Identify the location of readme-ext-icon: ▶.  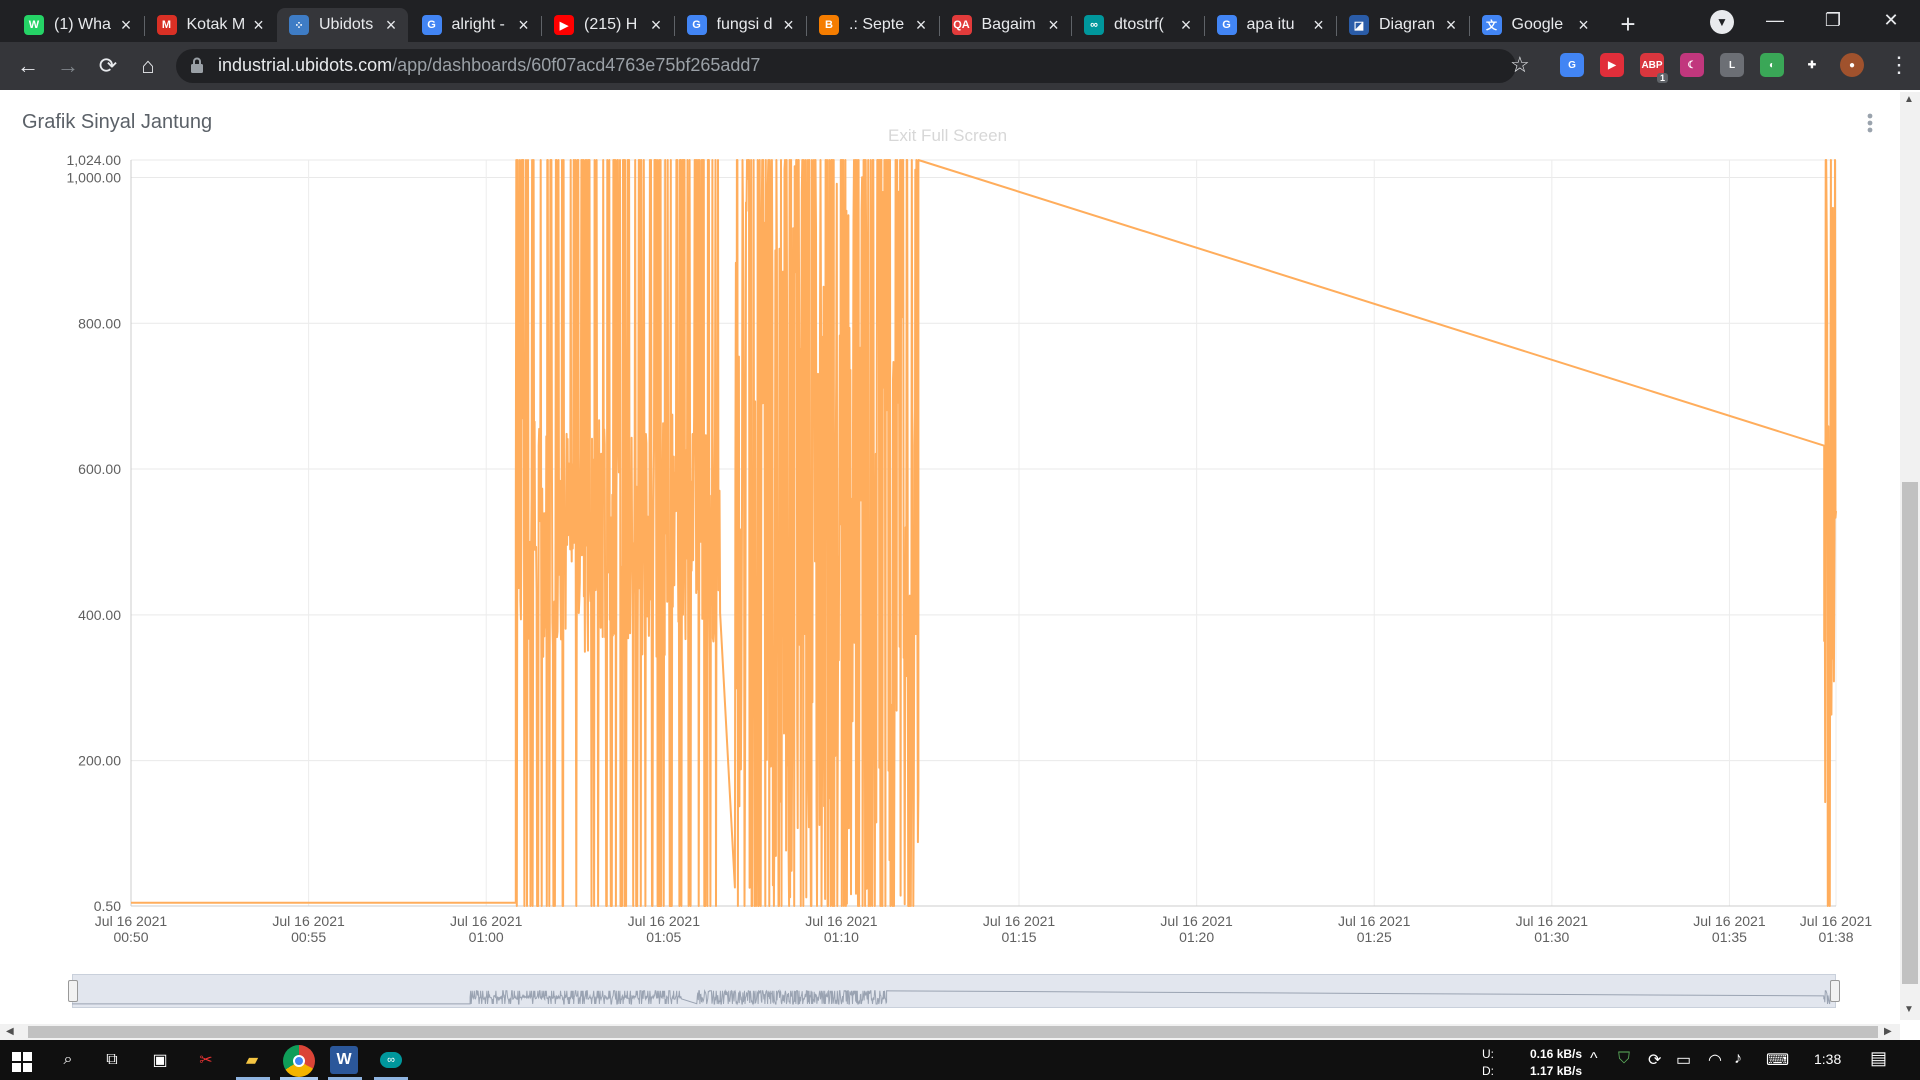
(1612, 65).